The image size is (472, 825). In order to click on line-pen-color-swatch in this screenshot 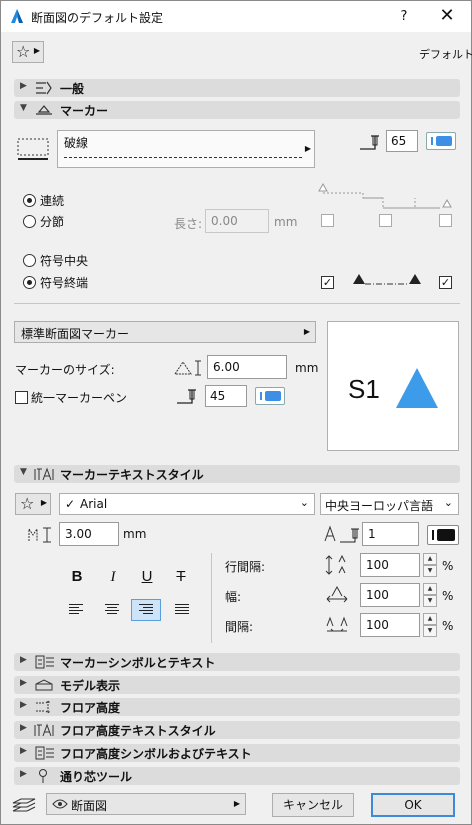, I will do `click(441, 141)`.